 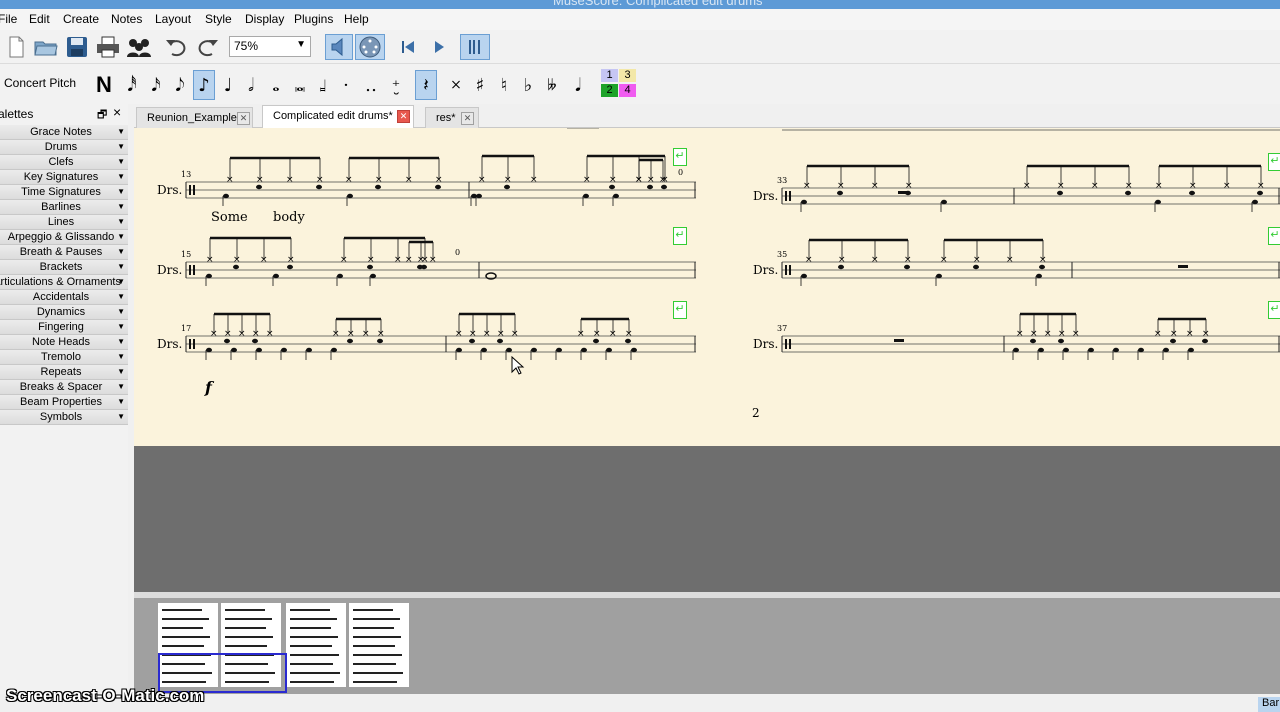 What do you see at coordinates (64, 222) in the screenshot?
I see `palette-item: Lines ▼` at bounding box center [64, 222].